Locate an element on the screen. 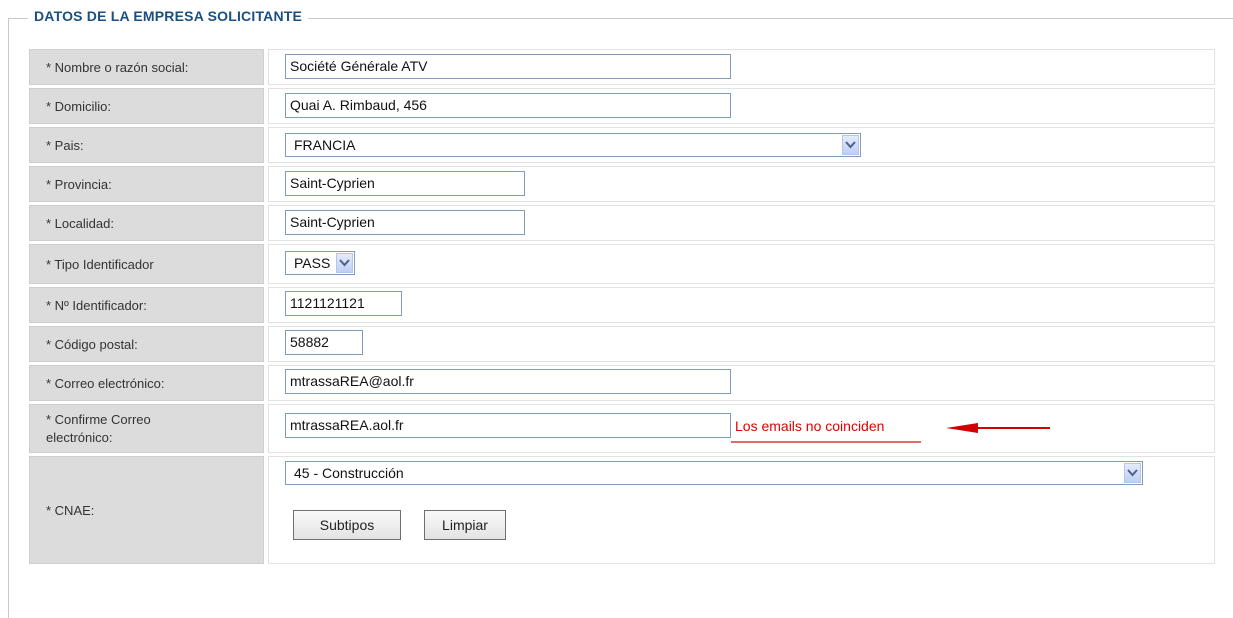 Image resolution: width=1233 pixels, height=618 pixels. row-pais: * Pais: FRANCIA is located at coordinates (622, 145).